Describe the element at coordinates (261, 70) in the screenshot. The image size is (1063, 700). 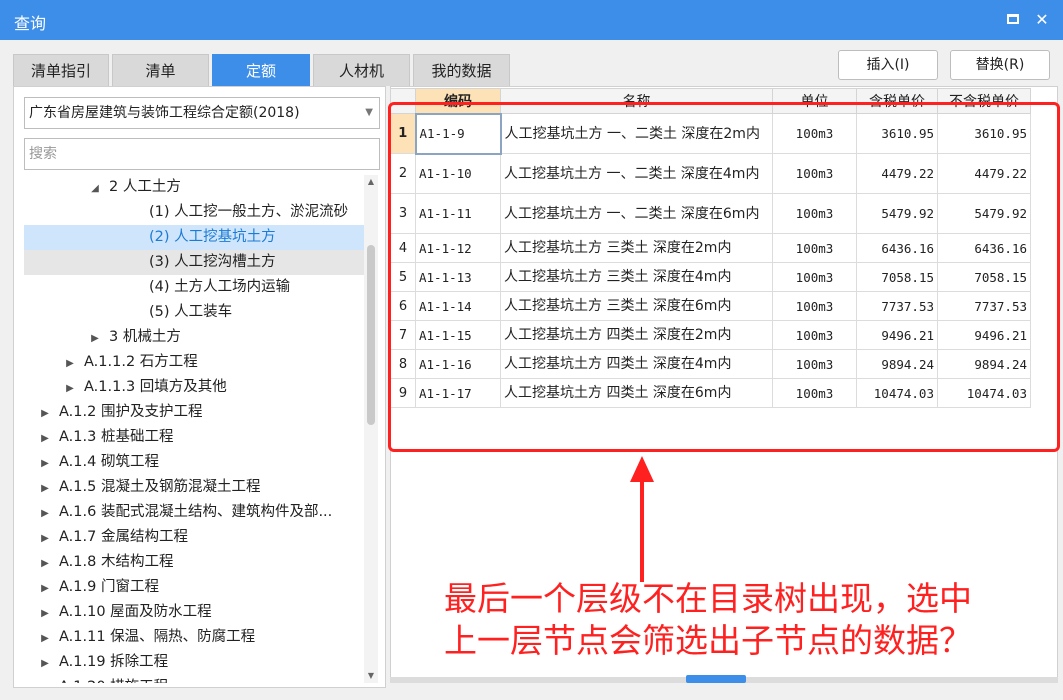
I see `tab-quota: 定额` at that location.